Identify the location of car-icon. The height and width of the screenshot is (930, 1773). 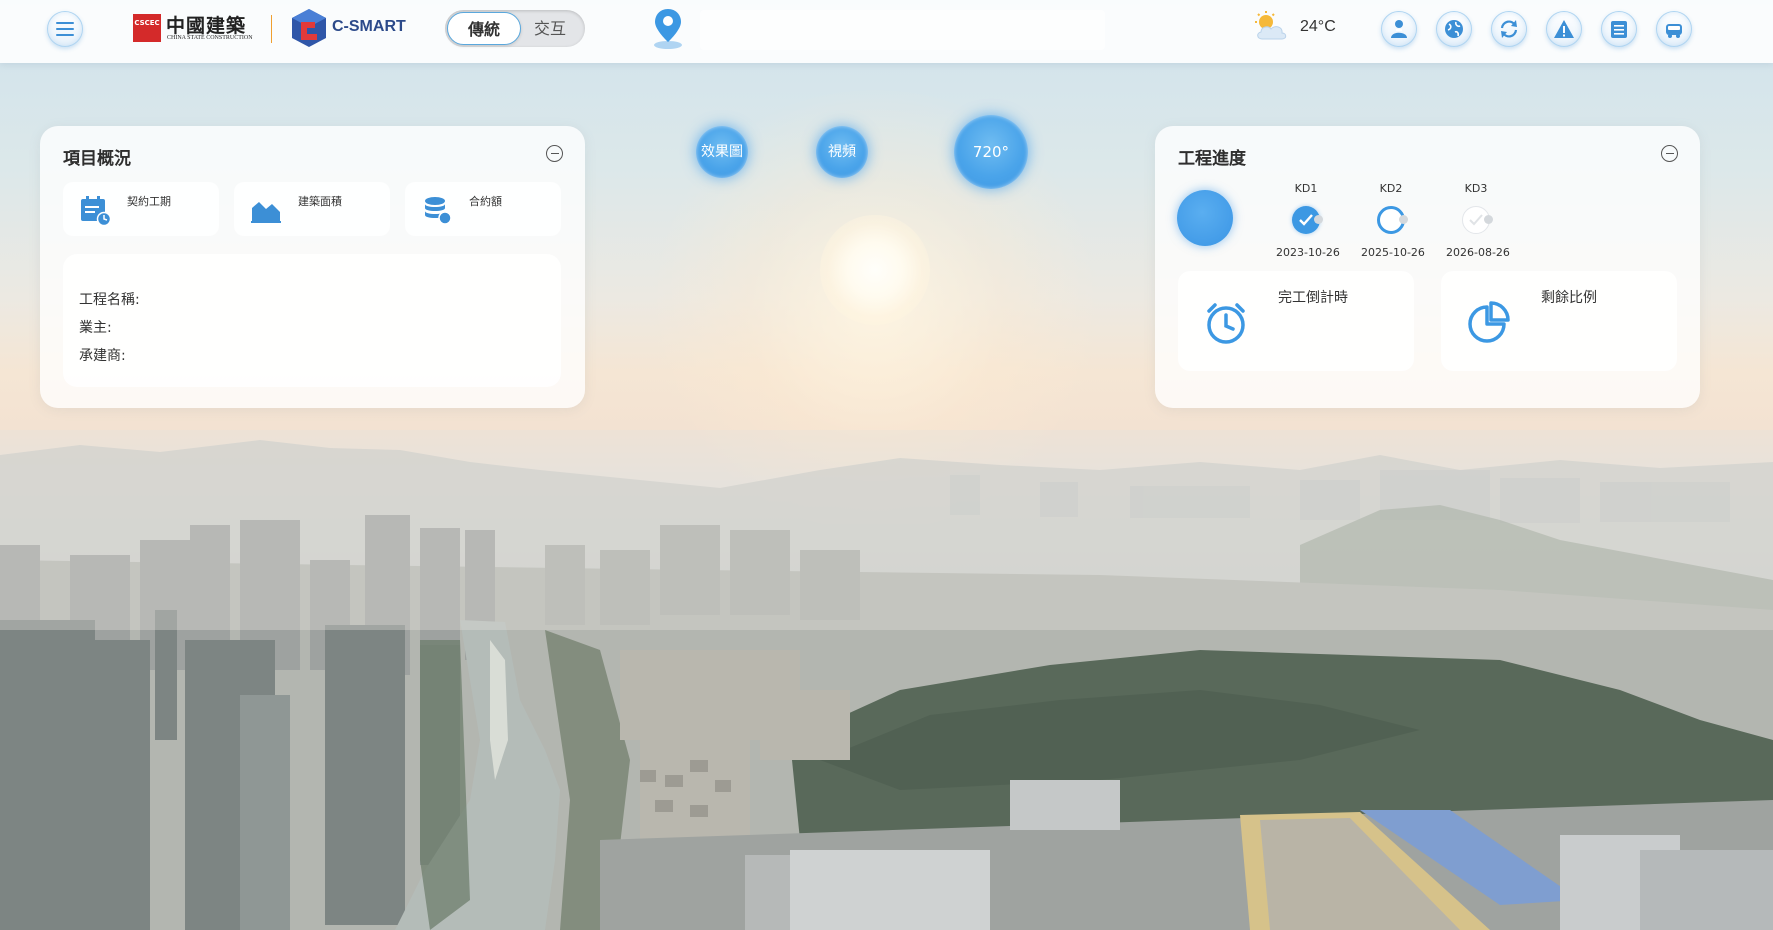
(1674, 31).